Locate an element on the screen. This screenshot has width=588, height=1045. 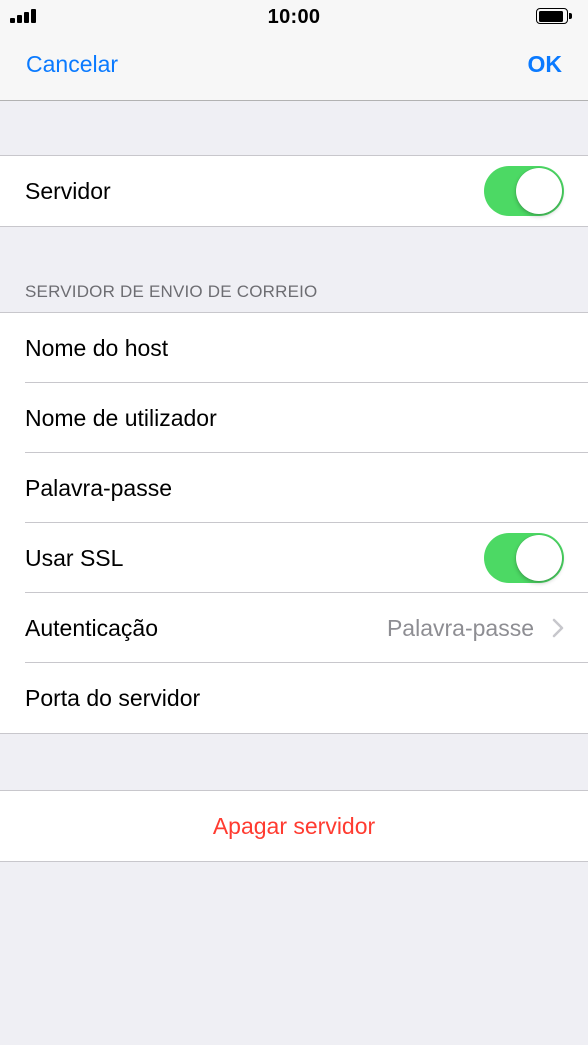
server-toggle is located at coordinates (524, 191).